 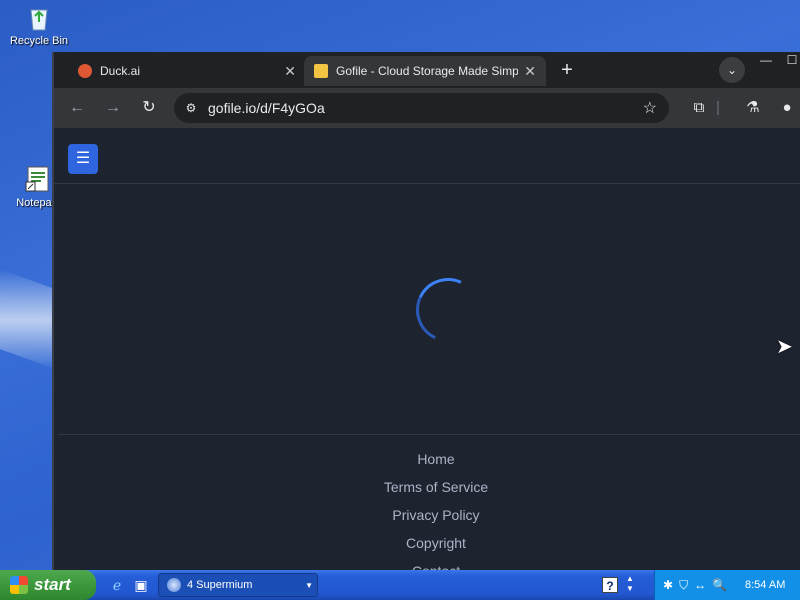 I want to click on url-text: gofile.io/d/F4yGOa, so click(x=425, y=108).